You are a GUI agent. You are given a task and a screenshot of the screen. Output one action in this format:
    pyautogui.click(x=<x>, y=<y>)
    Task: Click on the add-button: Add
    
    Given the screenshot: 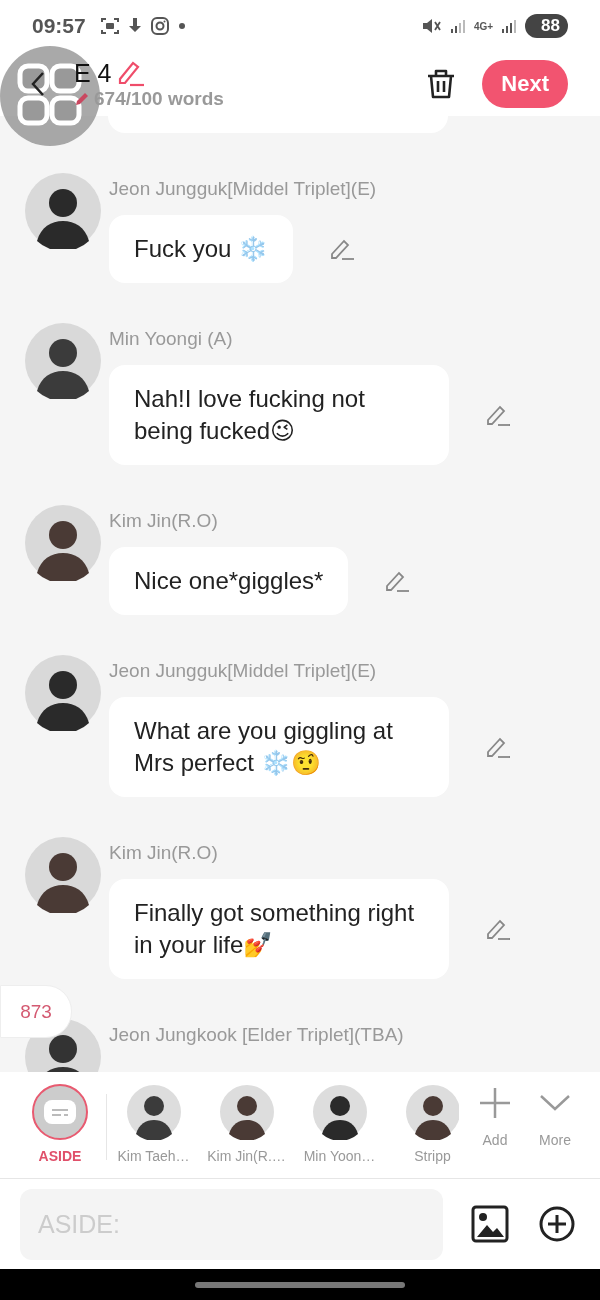 What is the action you would take?
    pyautogui.click(x=495, y=1116)
    